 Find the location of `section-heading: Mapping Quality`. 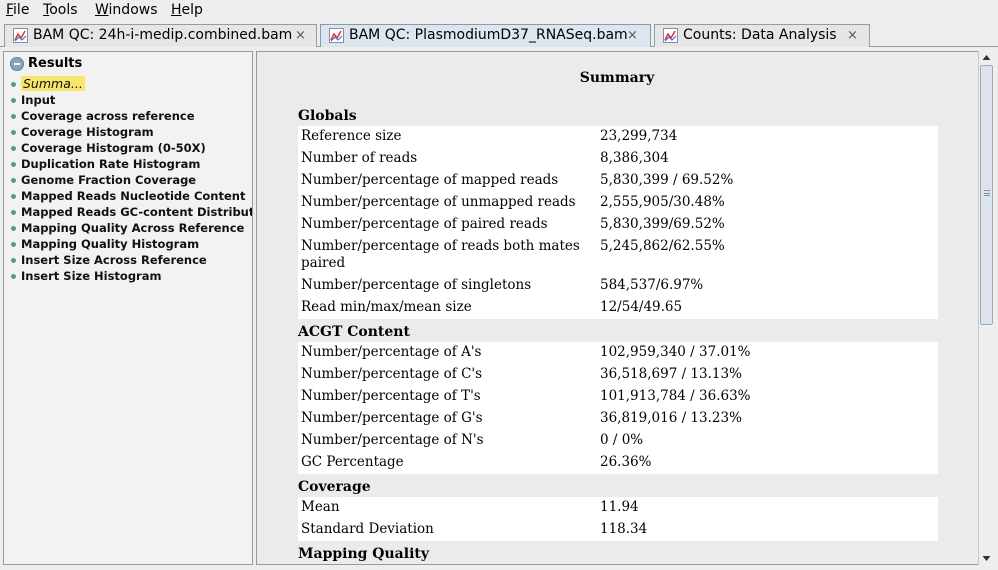

section-heading: Mapping Quality is located at coordinates (363, 554).